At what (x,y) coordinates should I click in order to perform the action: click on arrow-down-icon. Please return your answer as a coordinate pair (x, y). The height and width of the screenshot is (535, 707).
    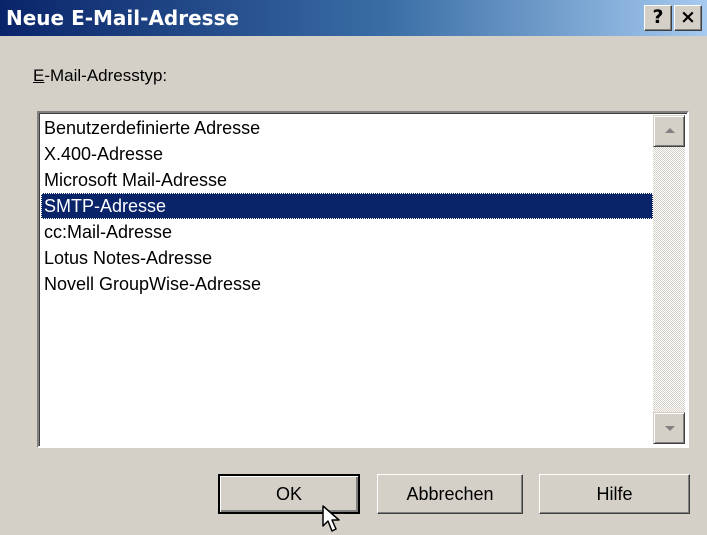
    Looking at the image, I should click on (670, 428).